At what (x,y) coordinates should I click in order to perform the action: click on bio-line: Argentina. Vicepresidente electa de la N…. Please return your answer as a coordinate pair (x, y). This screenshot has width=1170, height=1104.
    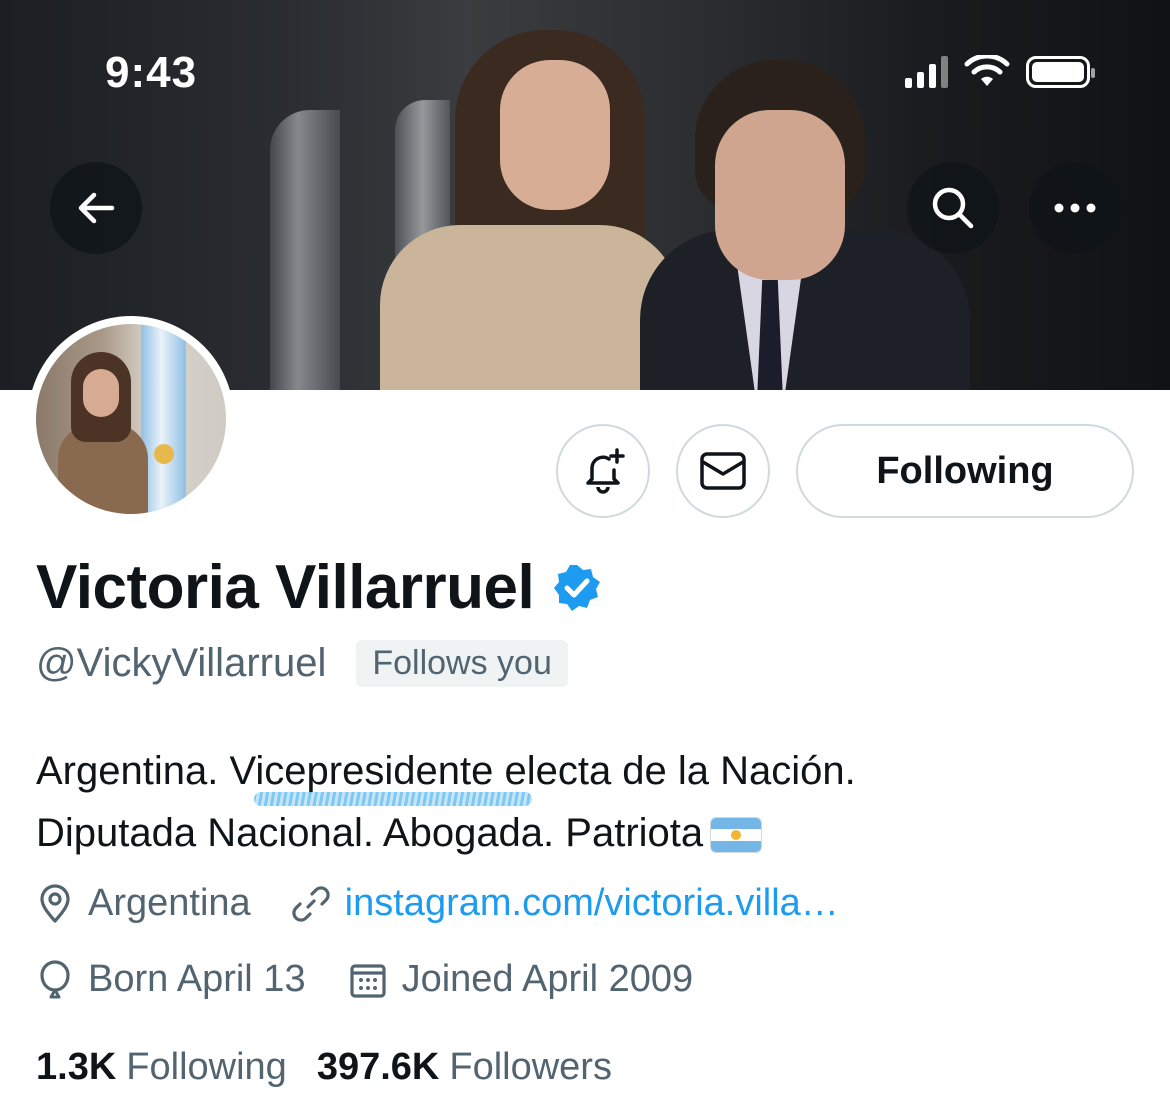
    Looking at the image, I should click on (446, 771).